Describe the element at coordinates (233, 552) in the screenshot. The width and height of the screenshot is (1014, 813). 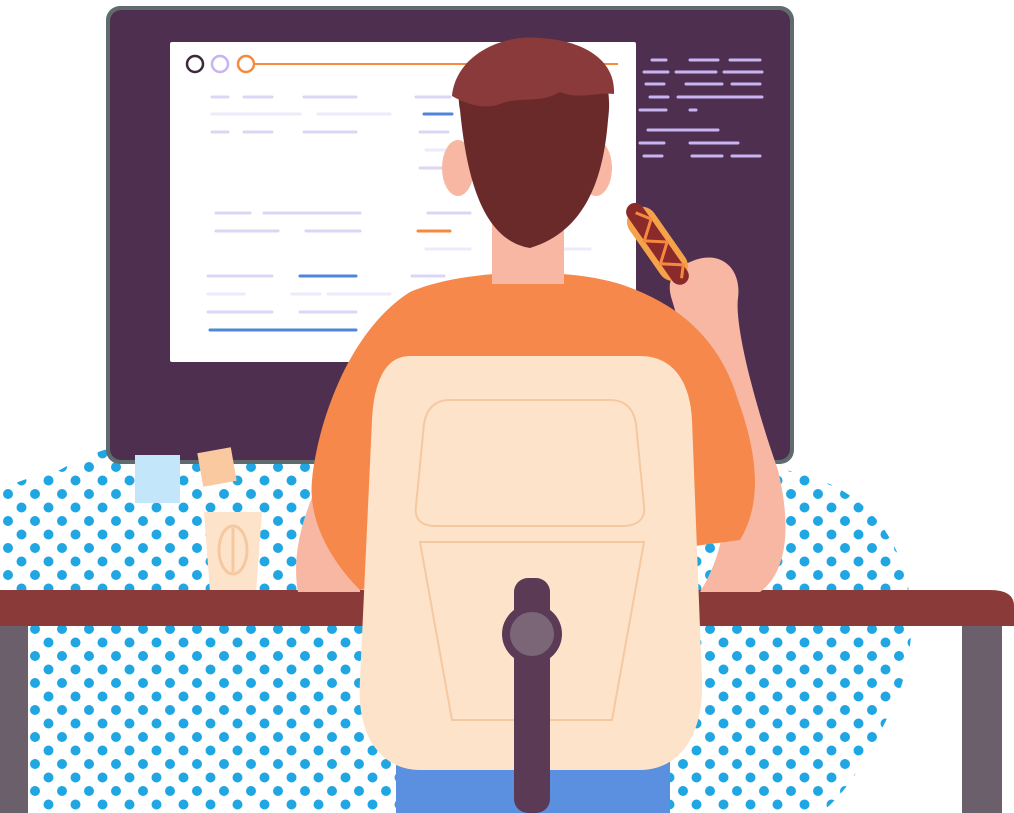
I see `coffee-cup-icon` at that location.